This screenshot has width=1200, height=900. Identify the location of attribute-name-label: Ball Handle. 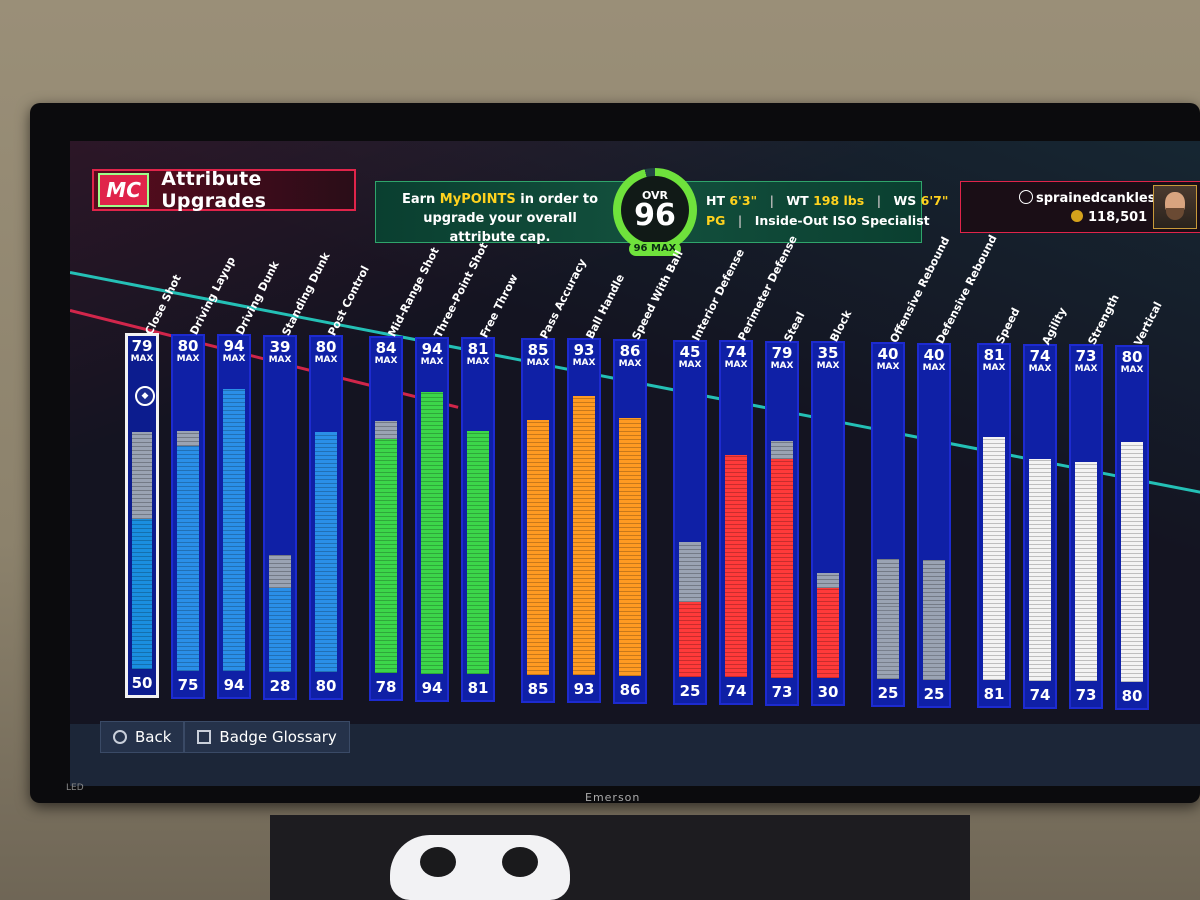
(605, 307).